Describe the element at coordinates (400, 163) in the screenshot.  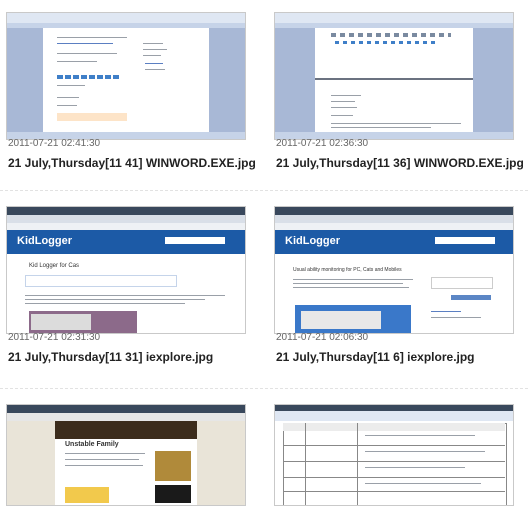
I see `screenshot-filename: 21 July,Thursday[11 36] WINWORD.EXE.jpg` at that location.